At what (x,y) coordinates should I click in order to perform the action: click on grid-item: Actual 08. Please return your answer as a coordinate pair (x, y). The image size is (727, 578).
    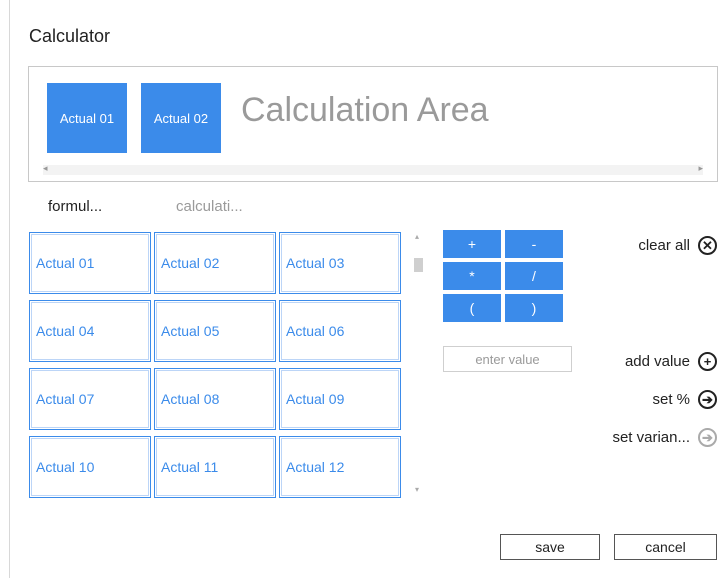
    Looking at the image, I should click on (215, 399).